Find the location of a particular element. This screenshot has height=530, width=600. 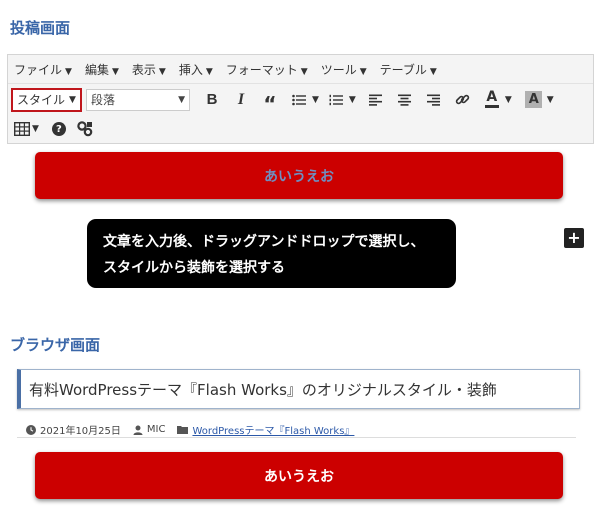

align-center-button is located at coordinates (405, 100).